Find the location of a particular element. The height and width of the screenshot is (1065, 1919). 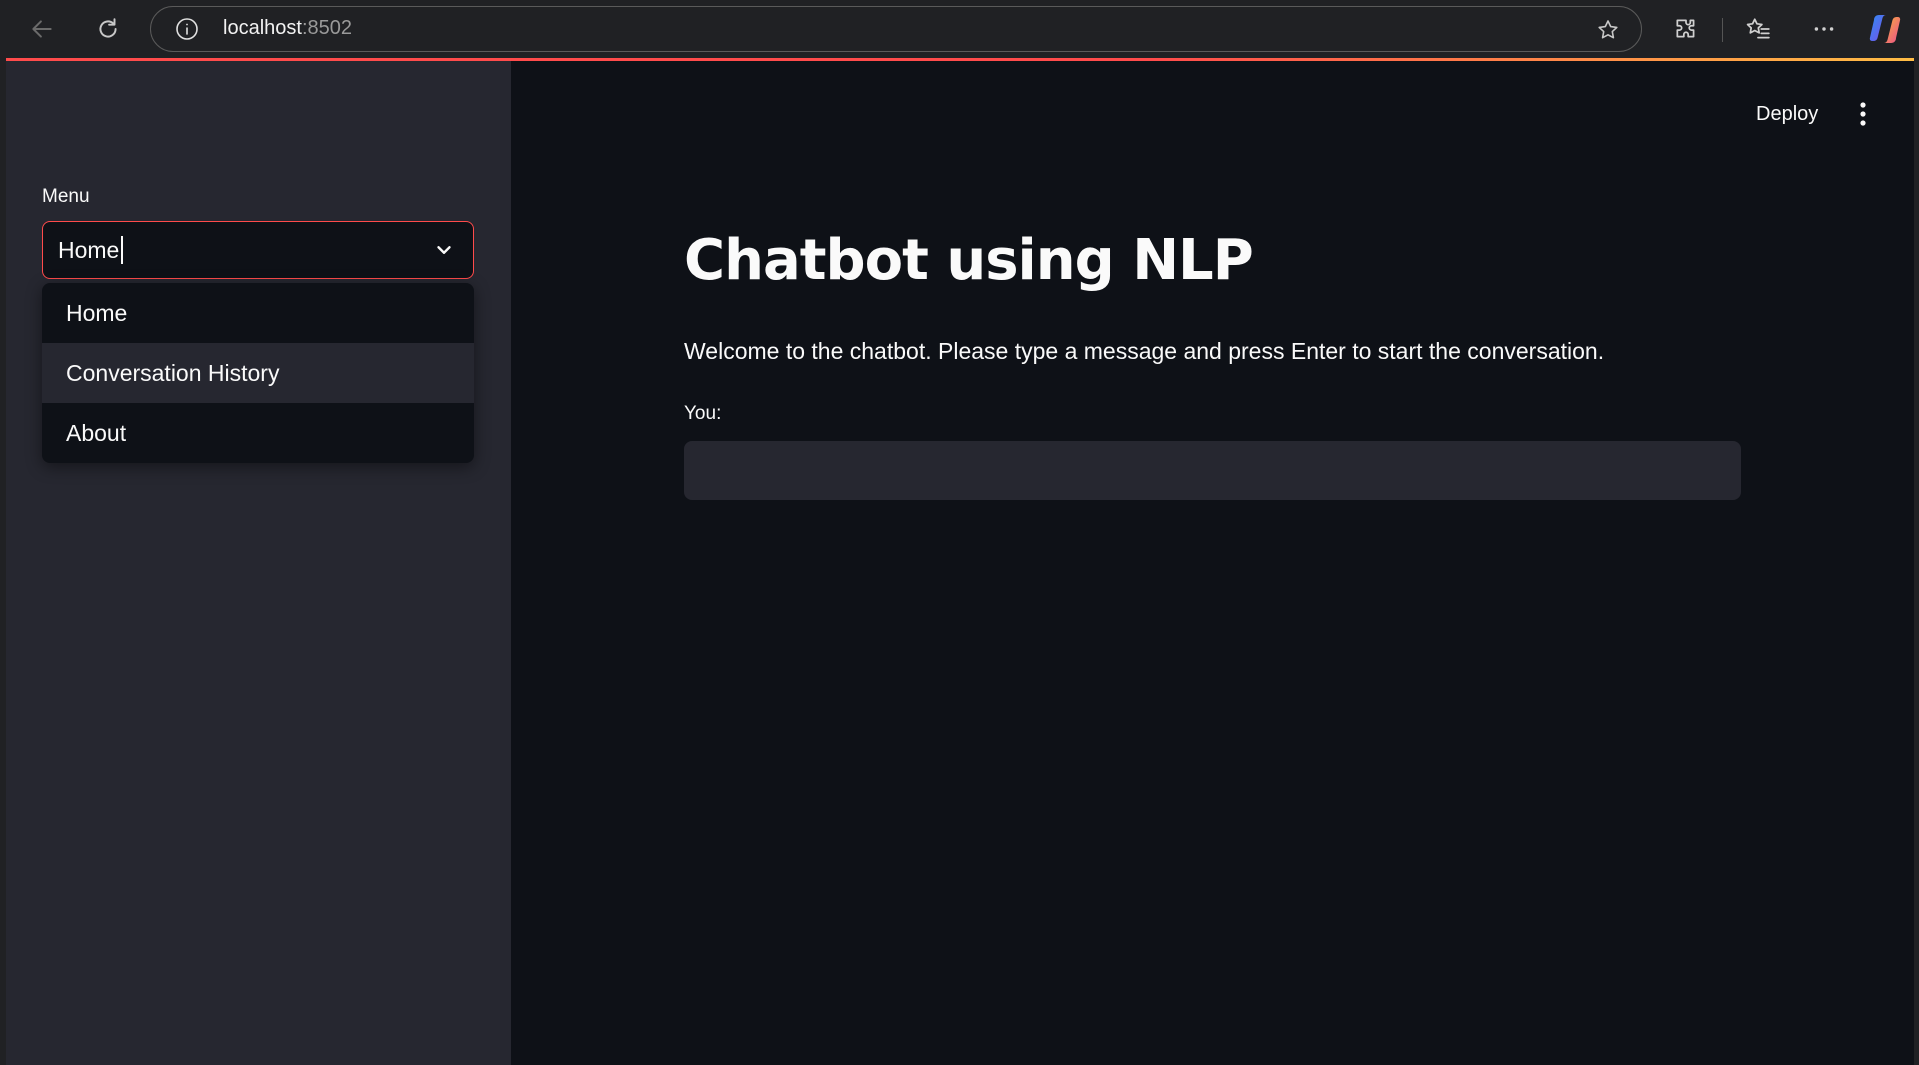

menu-option-about: About is located at coordinates (258, 433).